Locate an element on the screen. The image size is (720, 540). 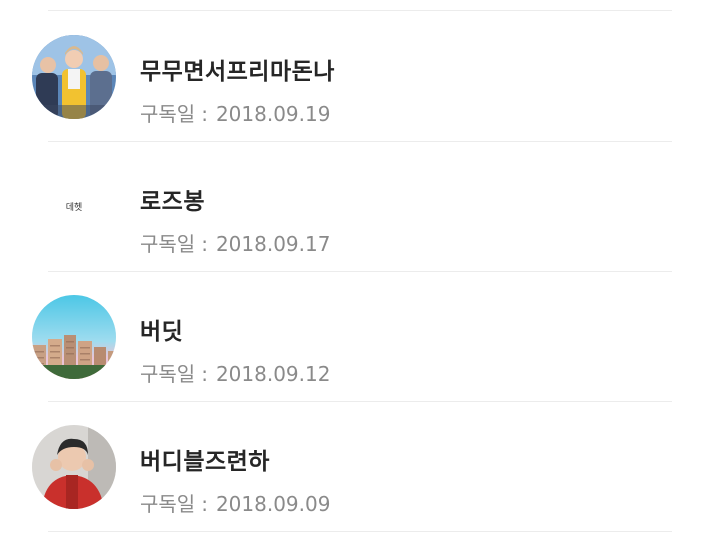
date-value: 2018.09.09 is located at coordinates (273, 504).